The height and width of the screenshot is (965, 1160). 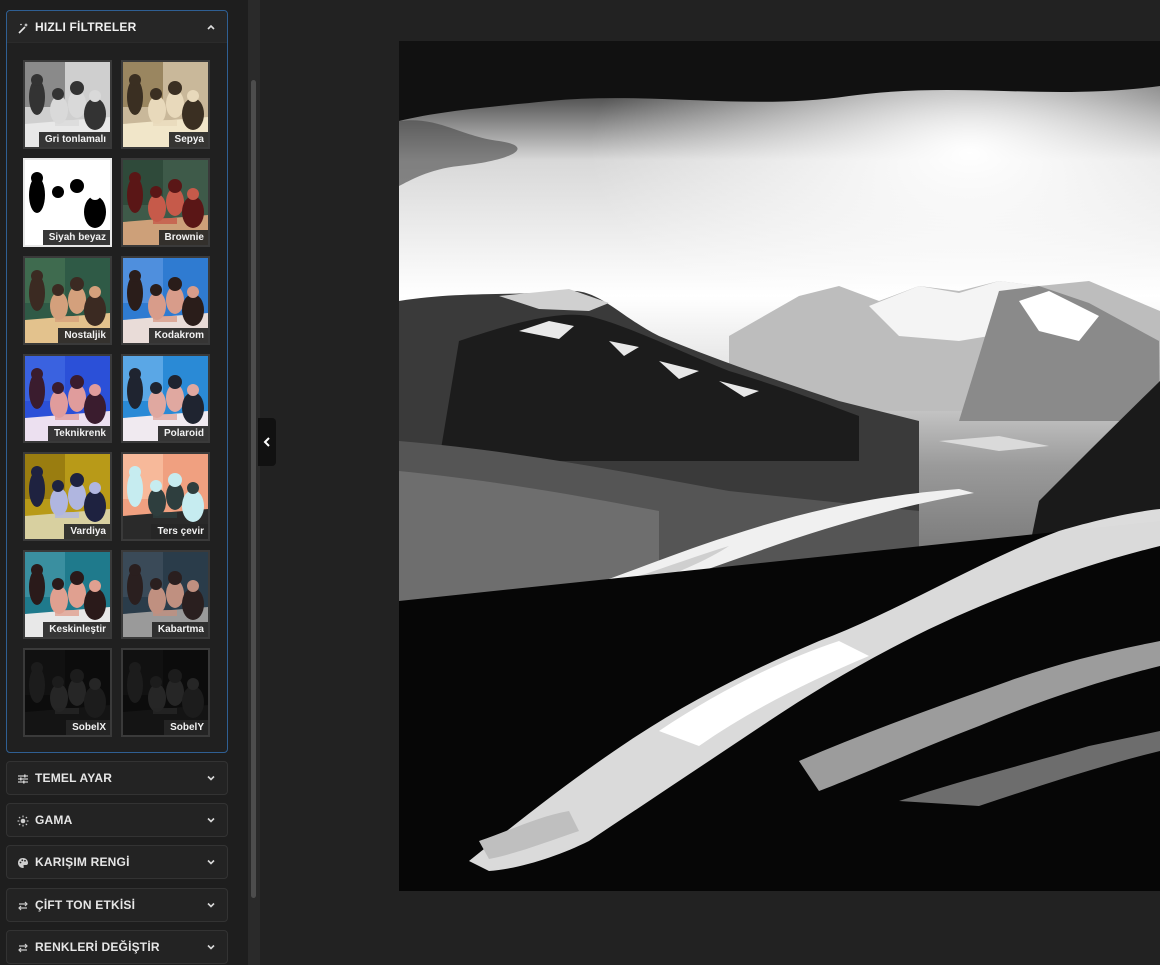 I want to click on filter-thumbnail: Kodakrom, so click(x=165, y=300).